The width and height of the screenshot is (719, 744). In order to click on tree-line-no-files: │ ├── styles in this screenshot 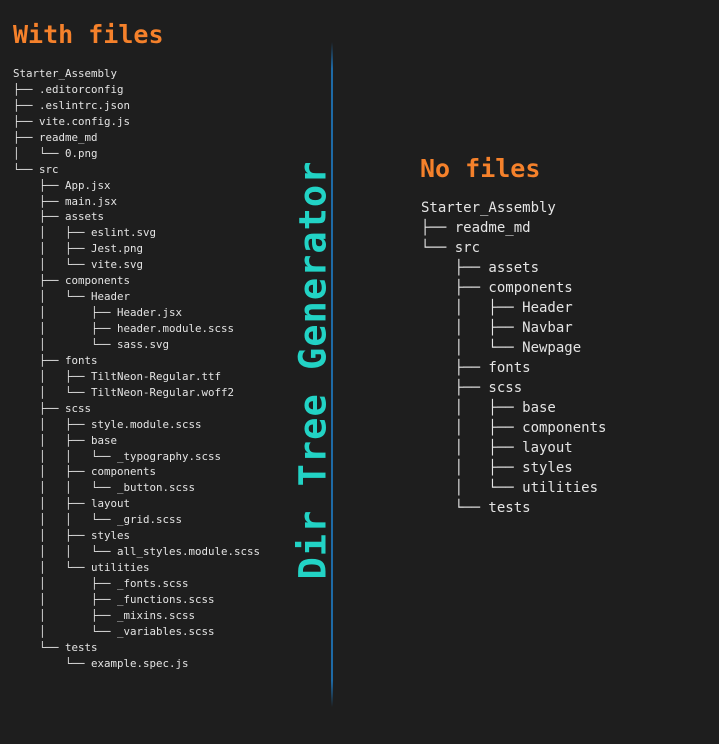, I will do `click(497, 468)`.